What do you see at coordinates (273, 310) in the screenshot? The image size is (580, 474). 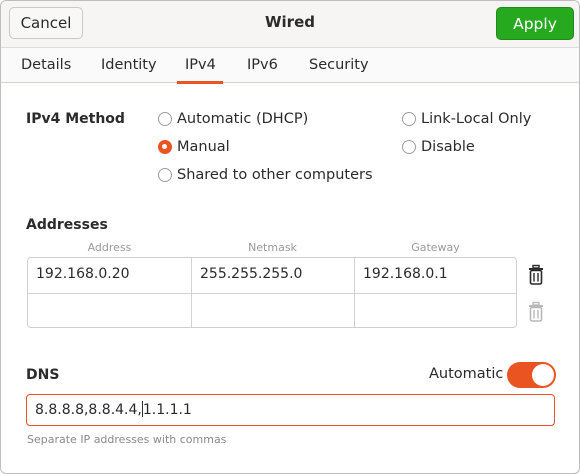 I see `netmask-field` at bounding box center [273, 310].